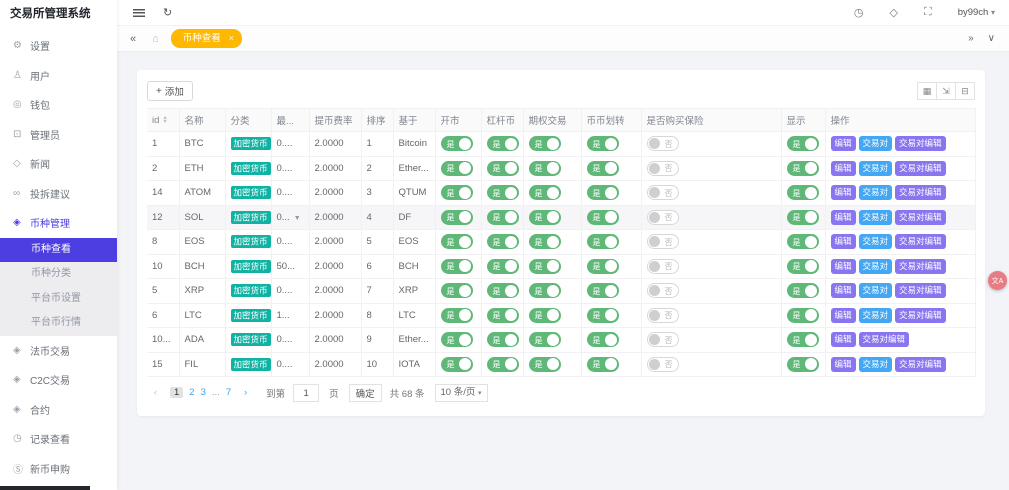 The width and height of the screenshot is (1009, 490). I want to click on page-button: 3, so click(203, 392).